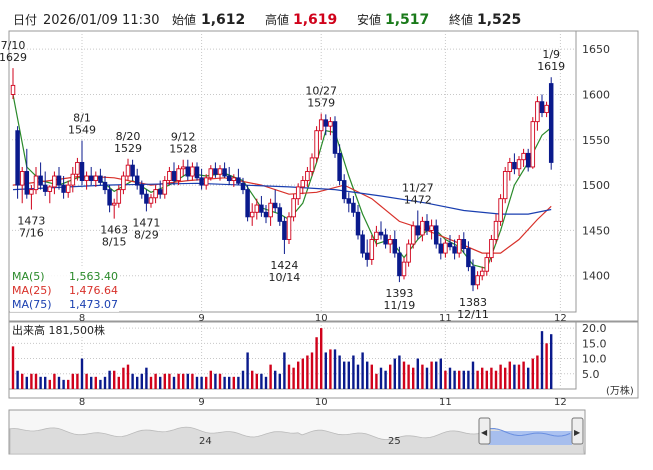  What do you see at coordinates (323, 402) in the screenshot?
I see `volume-month-axis: 8910111226/1` at bounding box center [323, 402].